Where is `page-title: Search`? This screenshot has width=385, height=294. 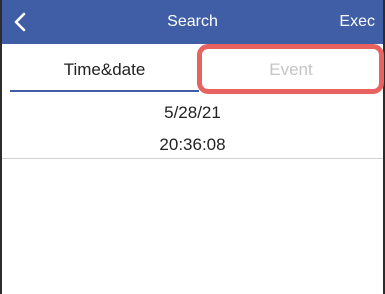 page-title: Search is located at coordinates (192, 21).